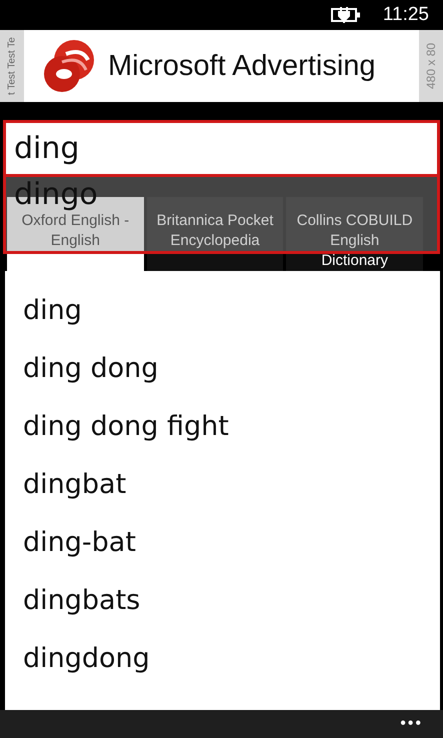  I want to click on result-item: dingbat, so click(222, 485).